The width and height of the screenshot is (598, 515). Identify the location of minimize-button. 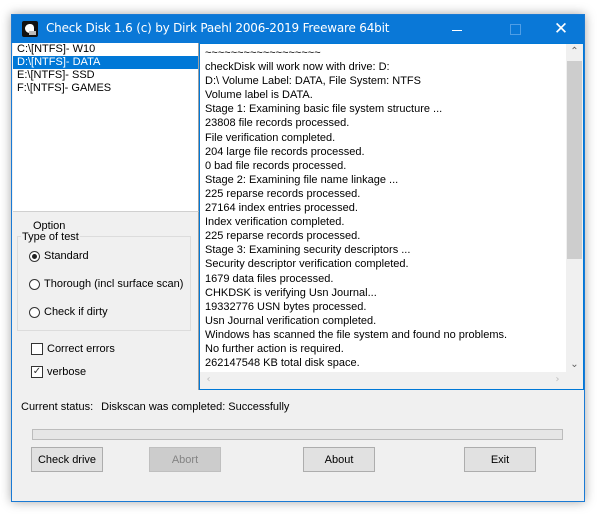
(457, 29).